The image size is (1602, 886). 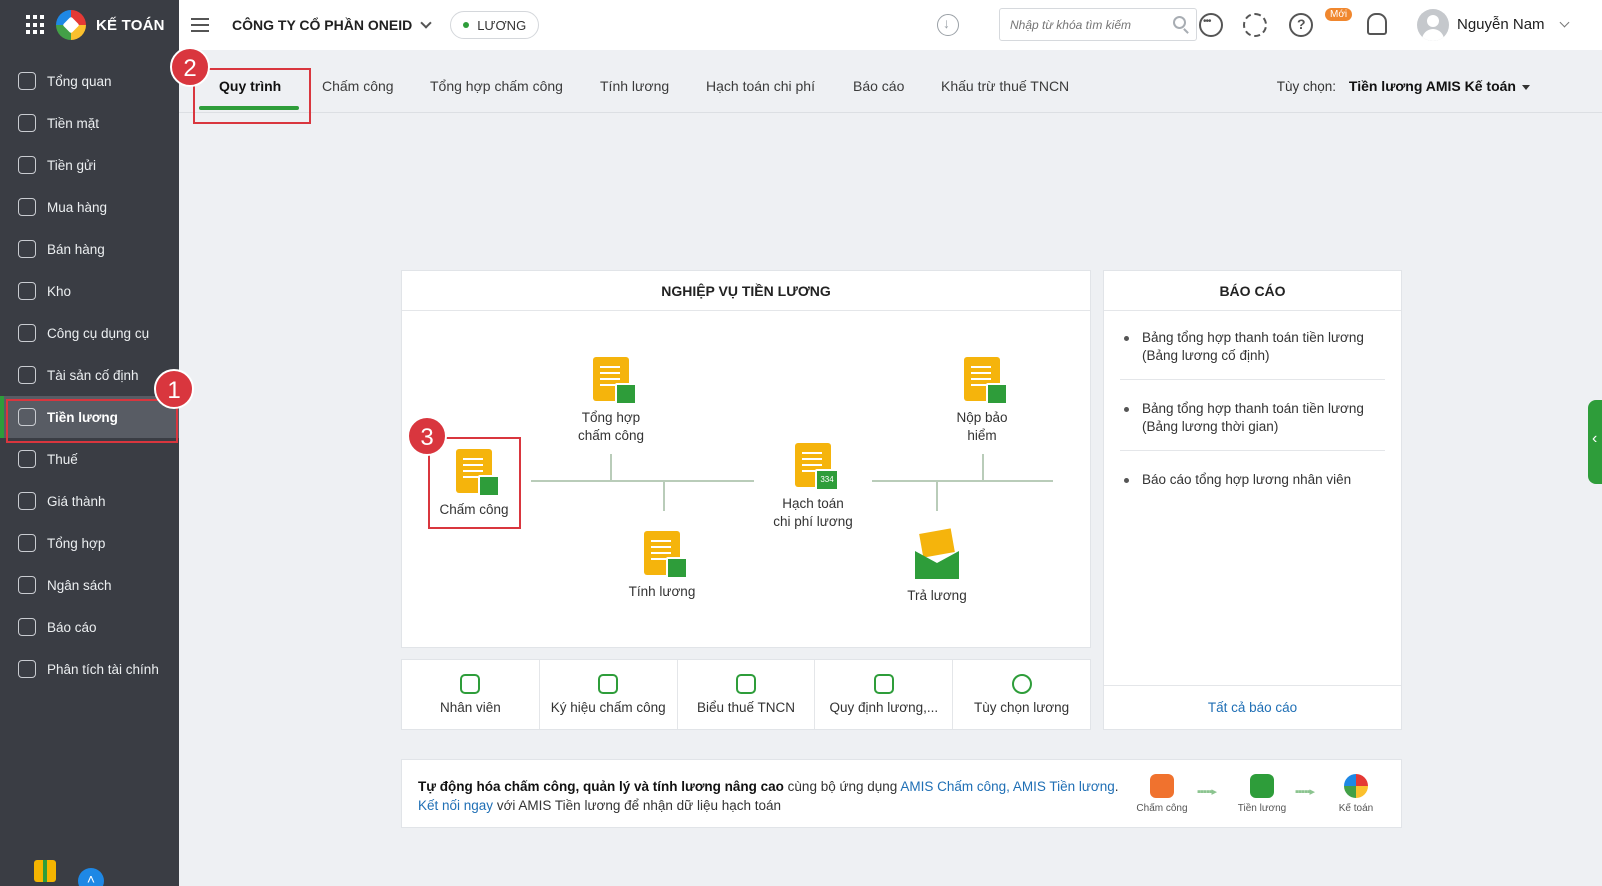 What do you see at coordinates (817, 467) in the screenshot?
I see `cost-accounting-icon: 334` at bounding box center [817, 467].